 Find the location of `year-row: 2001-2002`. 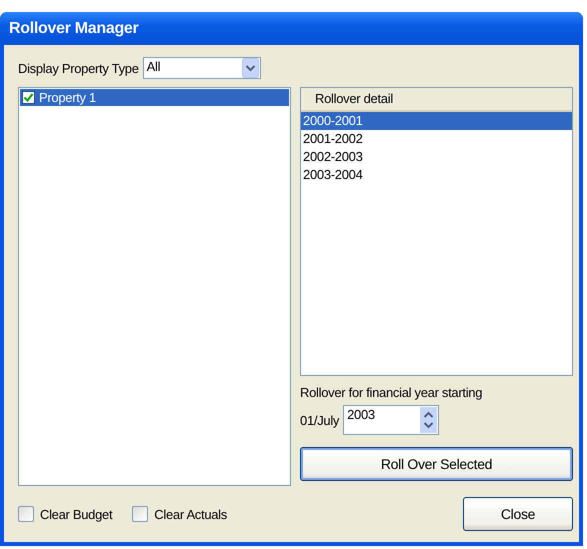

year-row: 2001-2002 is located at coordinates (436, 139).